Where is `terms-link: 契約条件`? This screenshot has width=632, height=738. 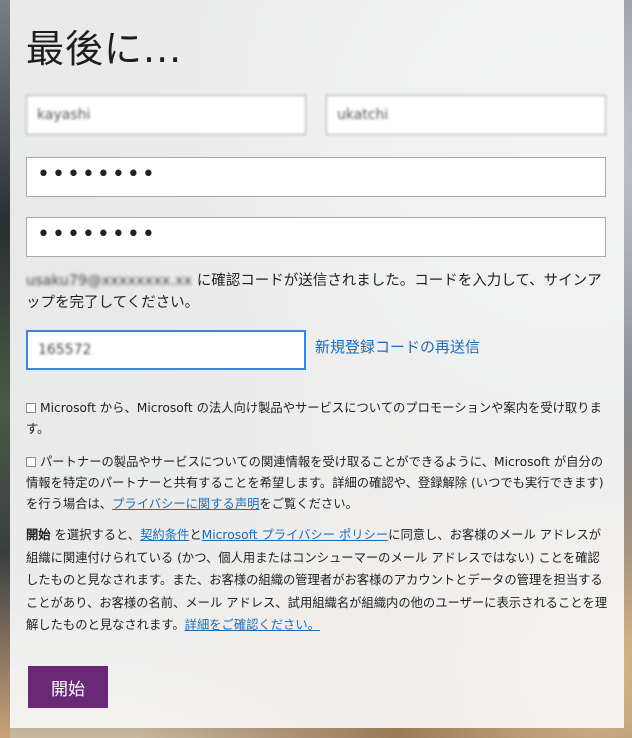 terms-link: 契約条件 is located at coordinates (164, 535).